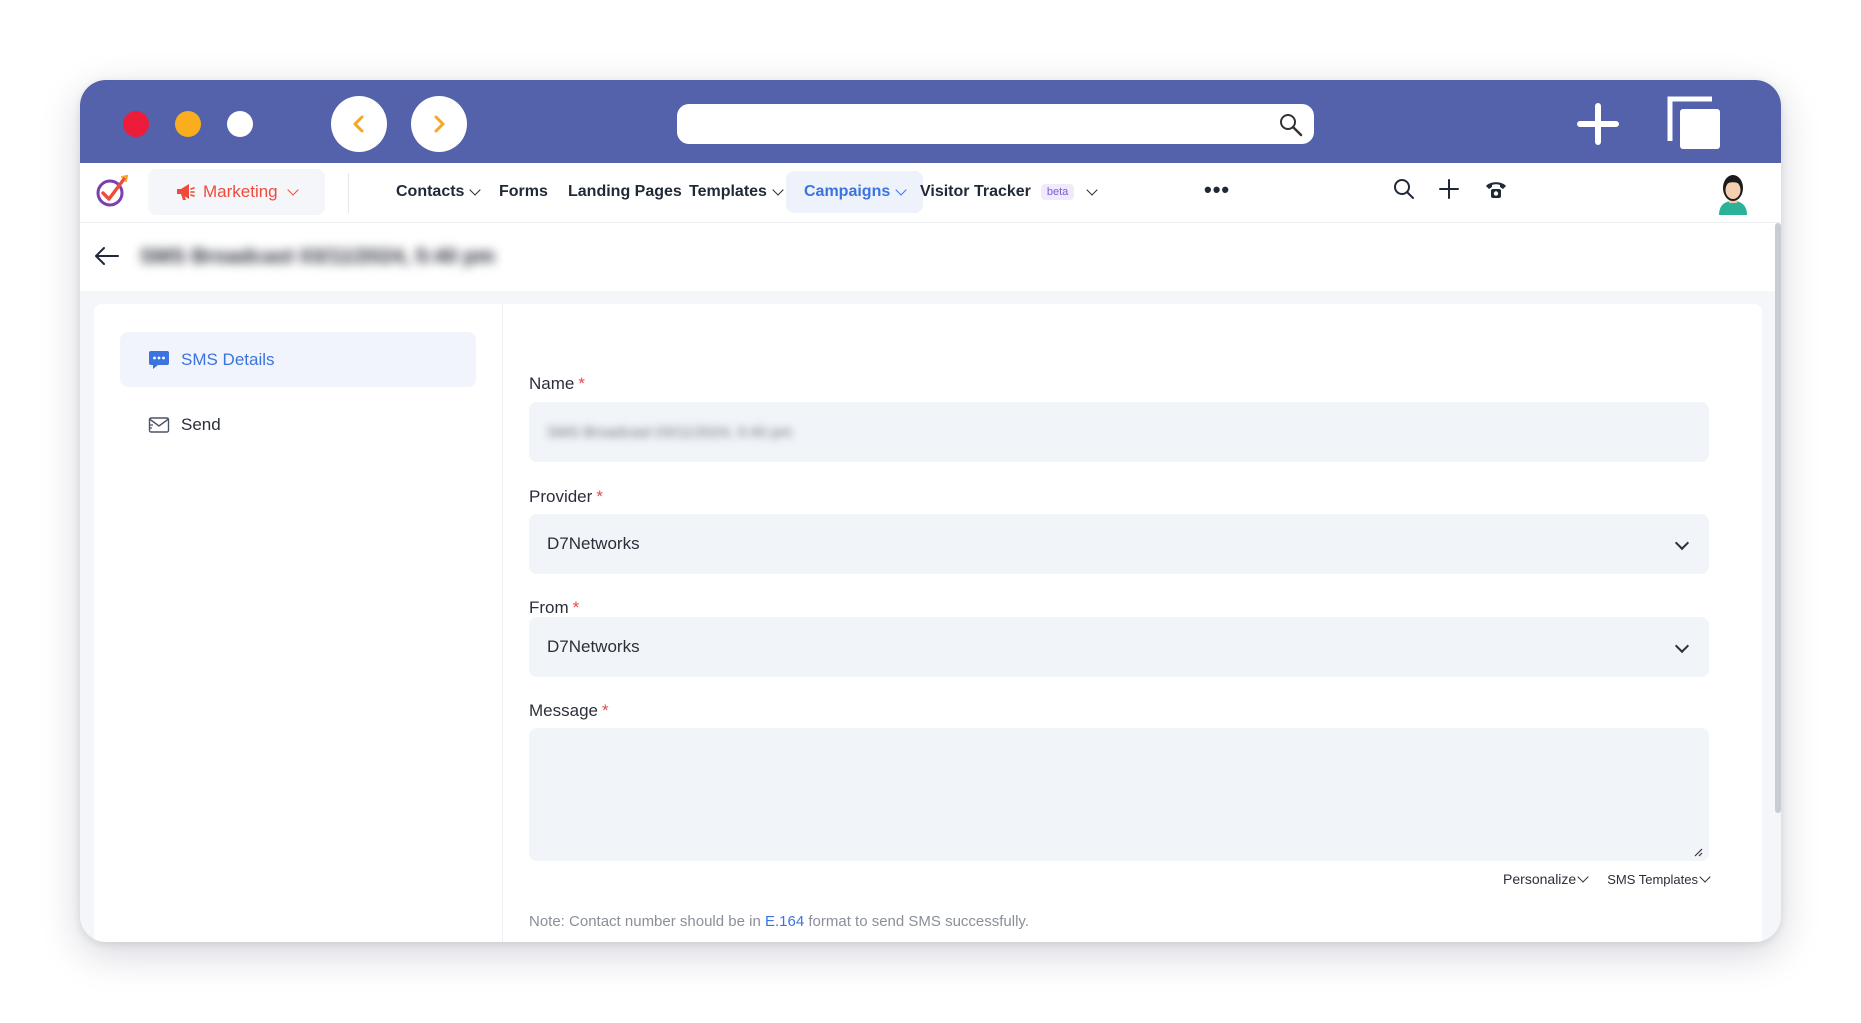 The height and width of the screenshot is (1023, 1861). I want to click on name-label-text: Name, so click(552, 383).